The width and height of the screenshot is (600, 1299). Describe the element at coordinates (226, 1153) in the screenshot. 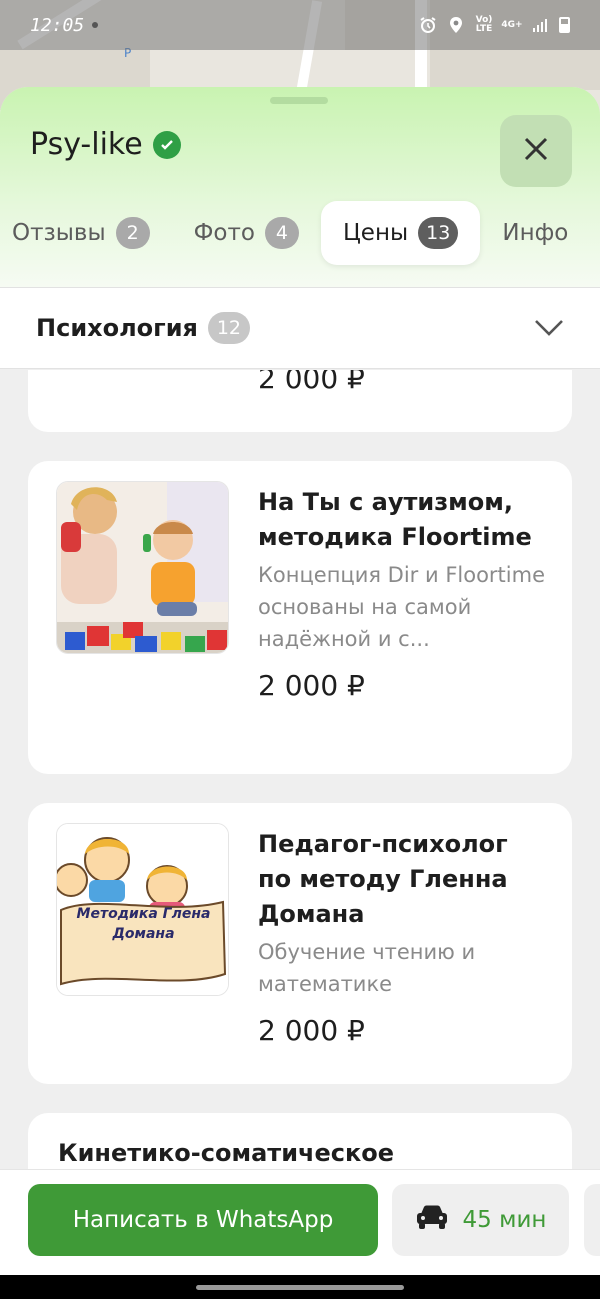

I see `service-name: Кинетико-соматическое` at that location.